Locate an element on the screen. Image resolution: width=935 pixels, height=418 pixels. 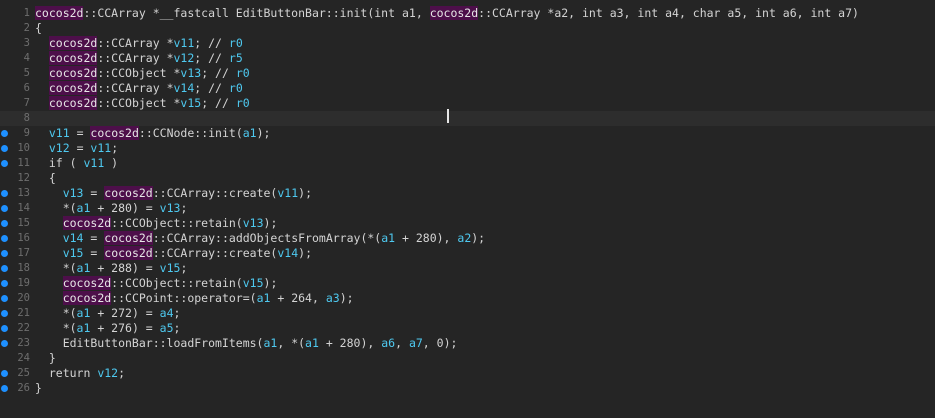
code-text: cocos2d::CCObject::retain(v15); is located at coordinates (156, 283).